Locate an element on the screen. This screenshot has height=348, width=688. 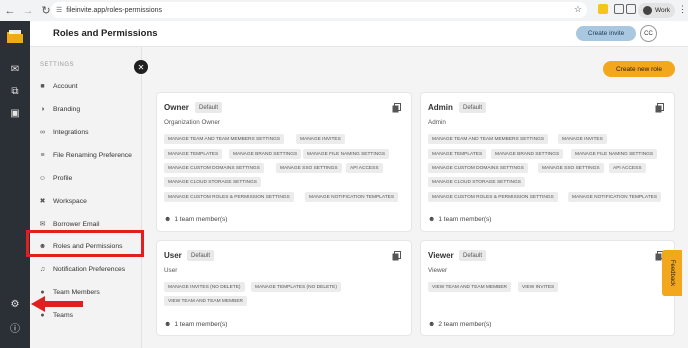
role-subtitle: Viewer is located at coordinates (438, 270).